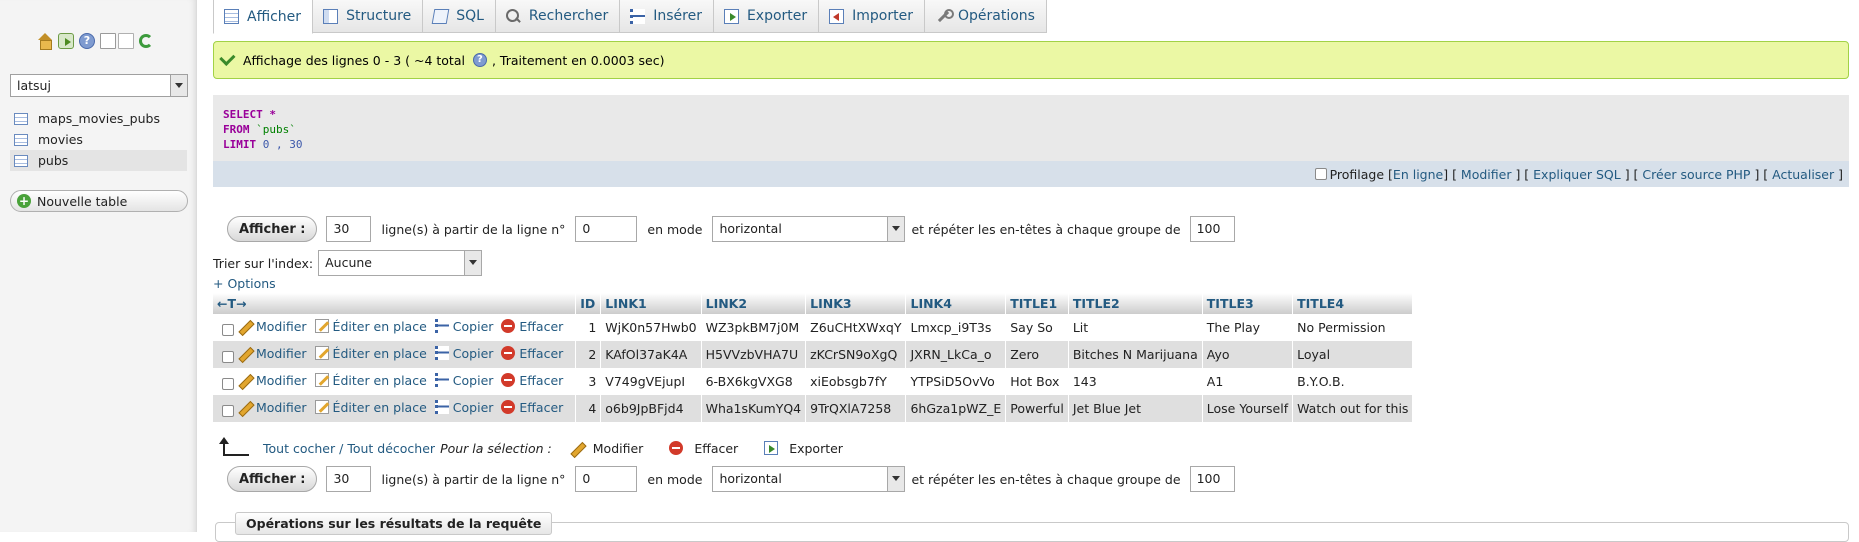 This screenshot has width=1859, height=542. I want to click on cell-title3: The Play, so click(1248, 327).